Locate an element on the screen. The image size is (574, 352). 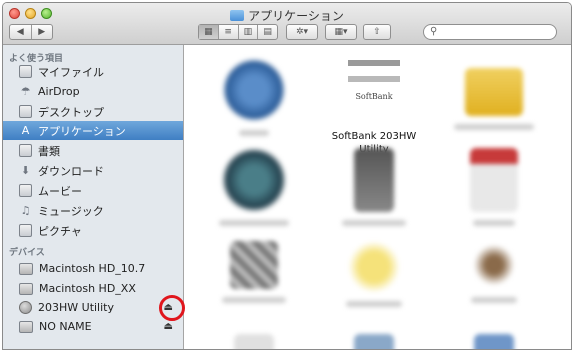
share-button: ⇧ is located at coordinates (377, 32).